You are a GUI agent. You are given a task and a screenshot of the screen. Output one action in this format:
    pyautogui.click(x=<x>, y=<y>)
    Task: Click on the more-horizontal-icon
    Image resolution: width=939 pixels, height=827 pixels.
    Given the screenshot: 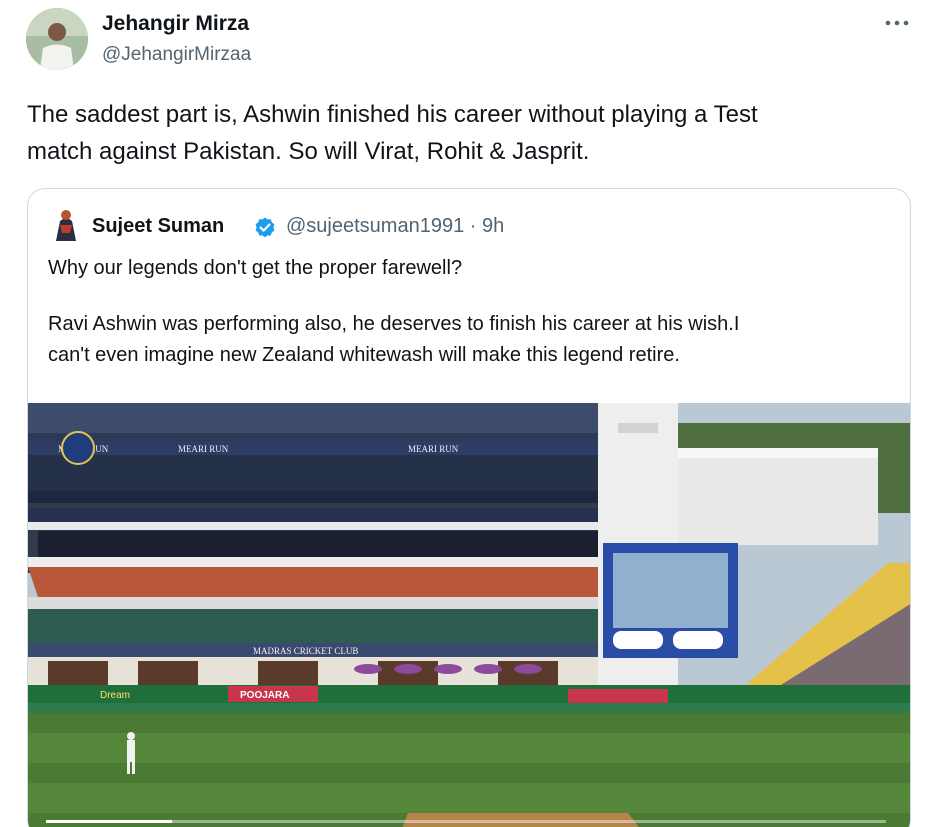 What is the action you would take?
    pyautogui.click(x=897, y=23)
    